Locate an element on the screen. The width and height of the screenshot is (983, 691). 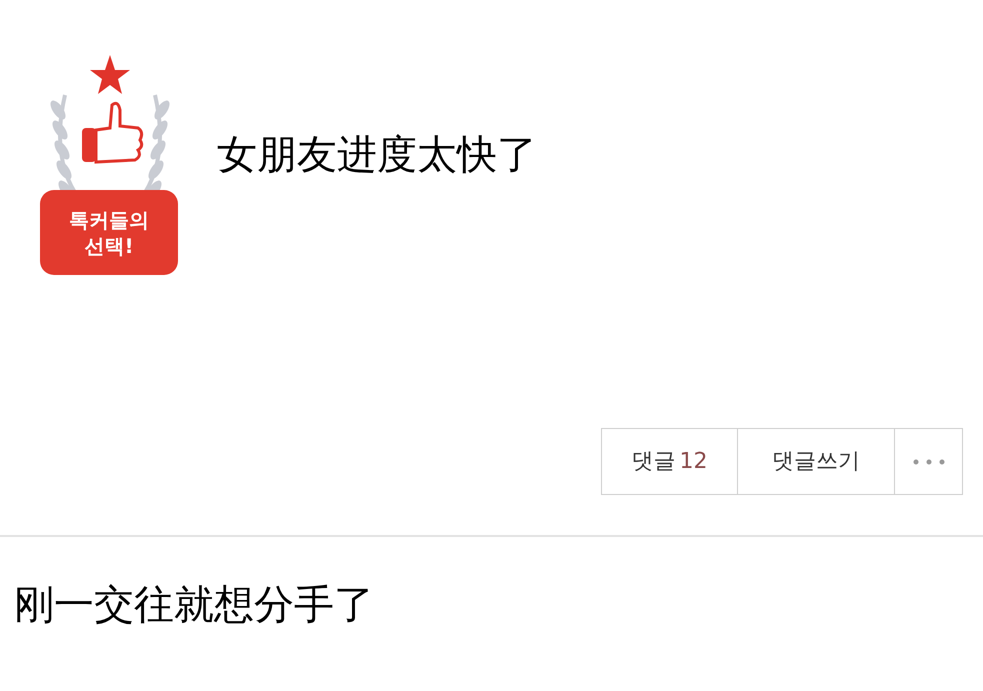
more-icon is located at coordinates (928, 461).